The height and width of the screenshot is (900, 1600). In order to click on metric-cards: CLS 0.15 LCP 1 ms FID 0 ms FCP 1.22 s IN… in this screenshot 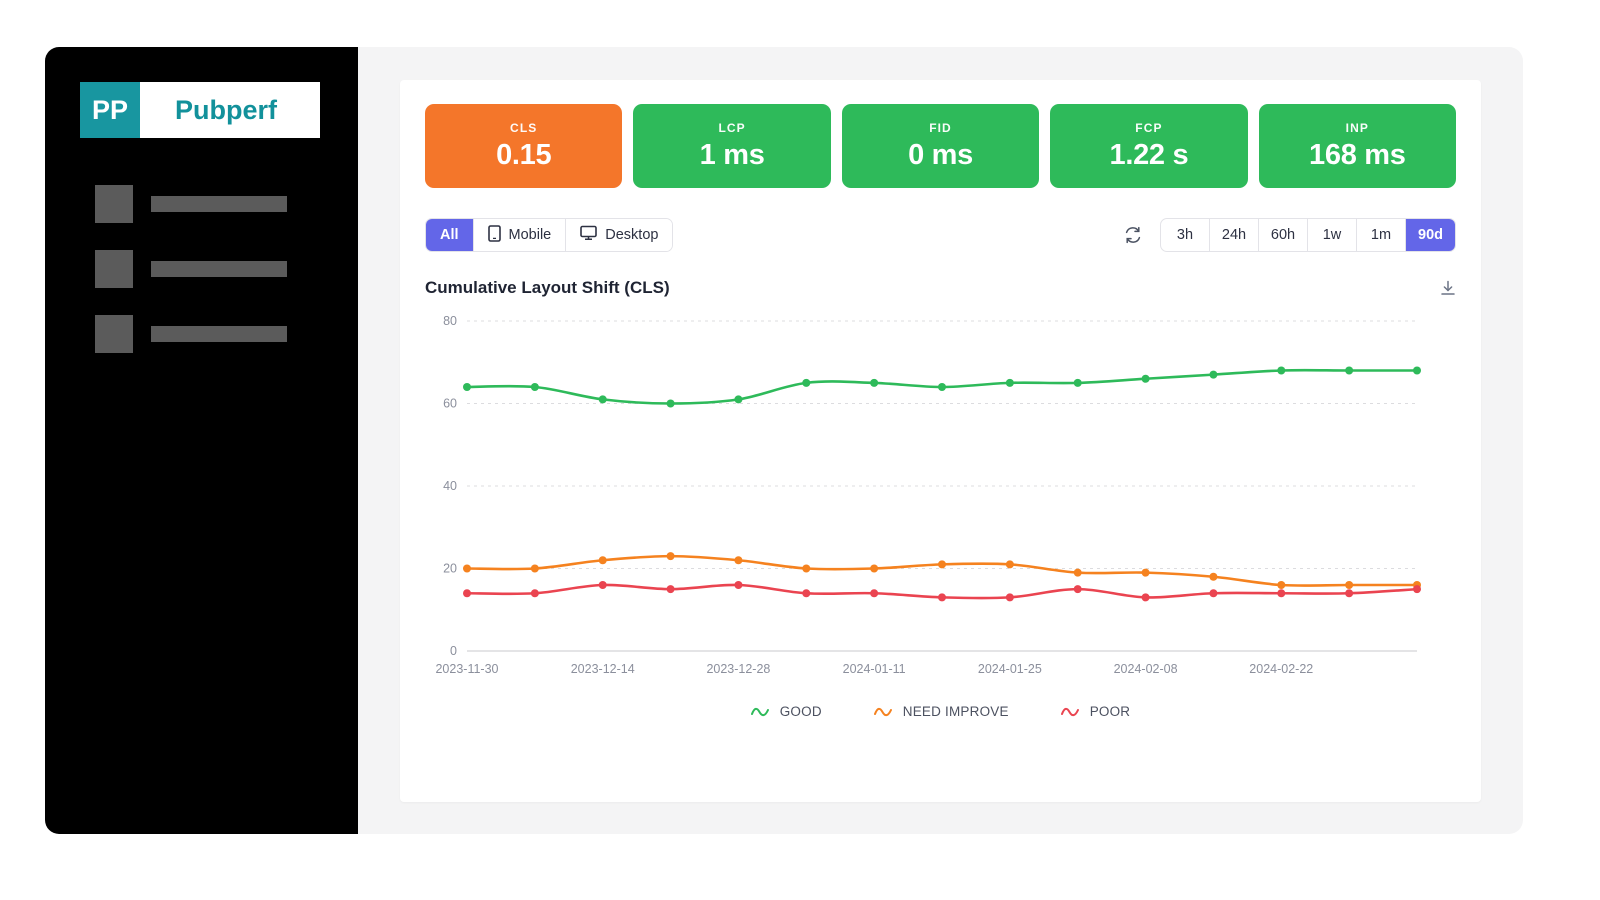, I will do `click(941, 146)`.